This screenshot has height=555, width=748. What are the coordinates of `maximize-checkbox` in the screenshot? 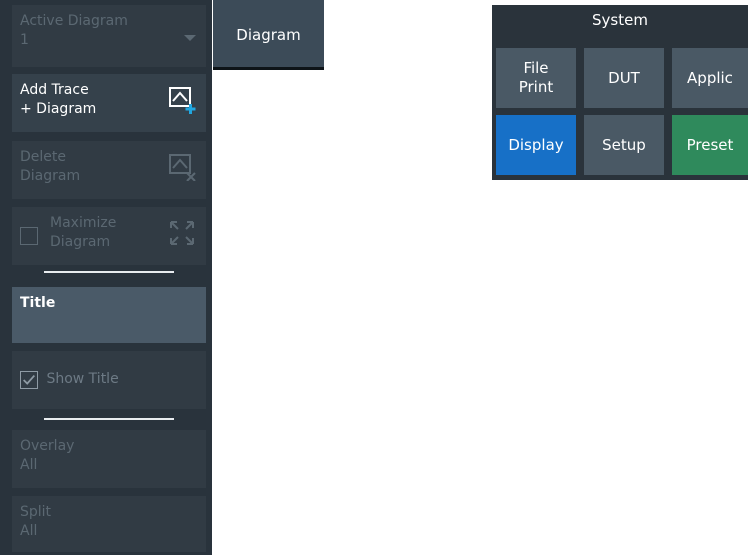 It's located at (29, 236).